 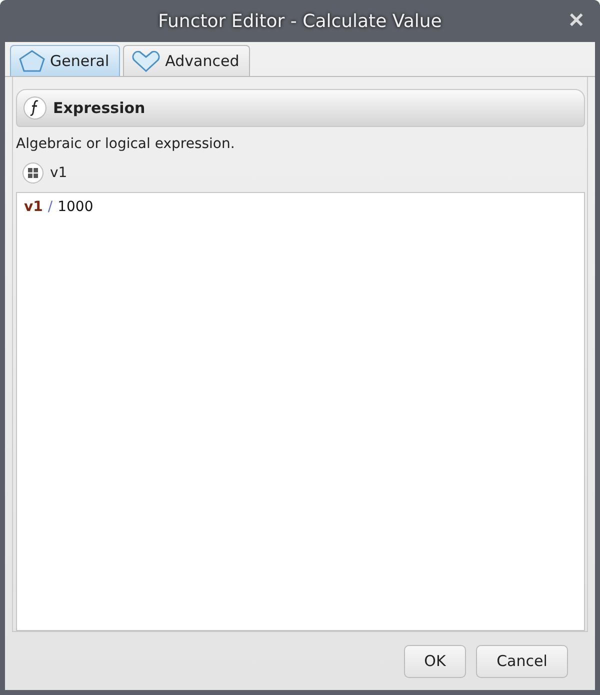 What do you see at coordinates (186, 60) in the screenshot?
I see `tab: Advanced` at bounding box center [186, 60].